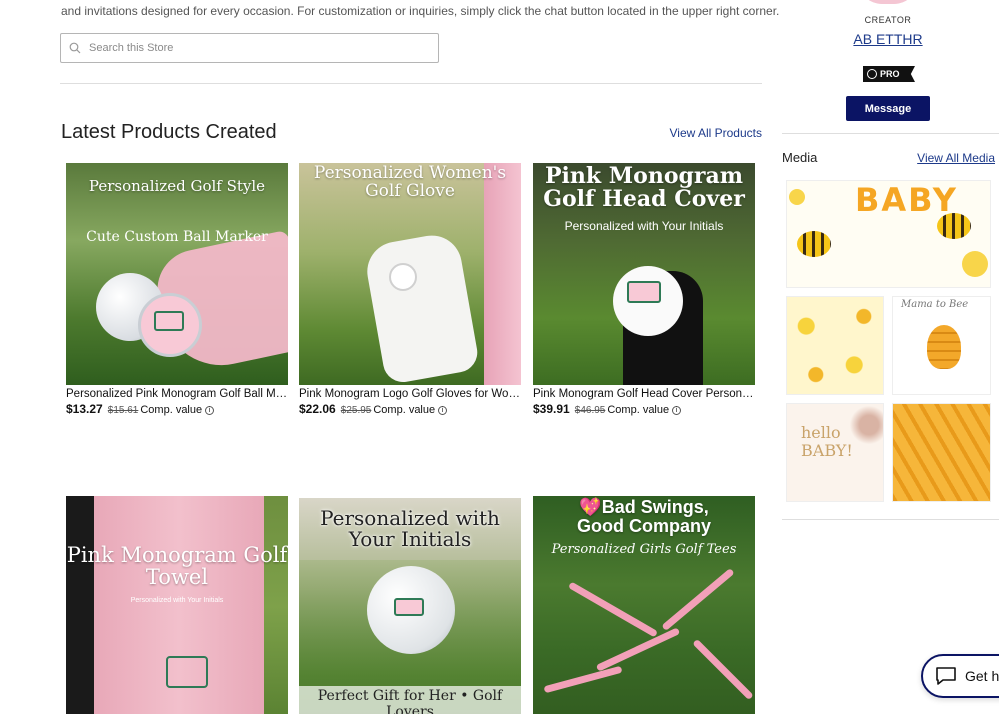  Describe the element at coordinates (410, 394) in the screenshot. I see `product-name: Pink Monogram Logo Golf Gloves for Women` at that location.